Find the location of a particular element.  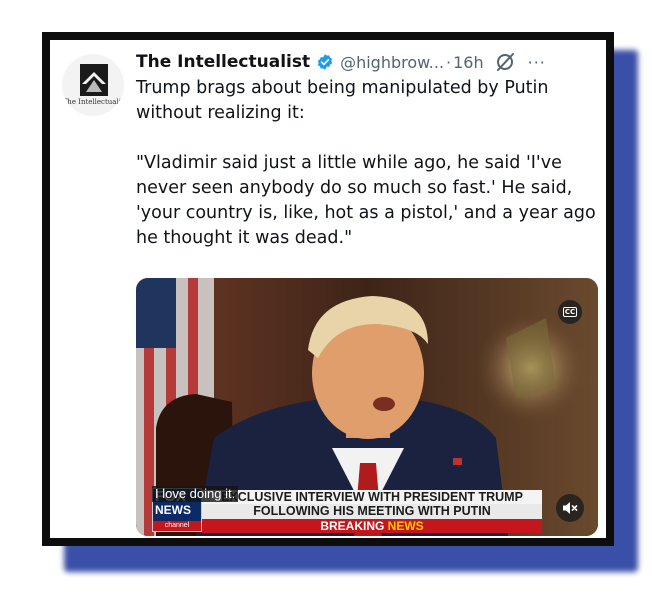

breaking-prefix: BREAKING is located at coordinates (354, 526).